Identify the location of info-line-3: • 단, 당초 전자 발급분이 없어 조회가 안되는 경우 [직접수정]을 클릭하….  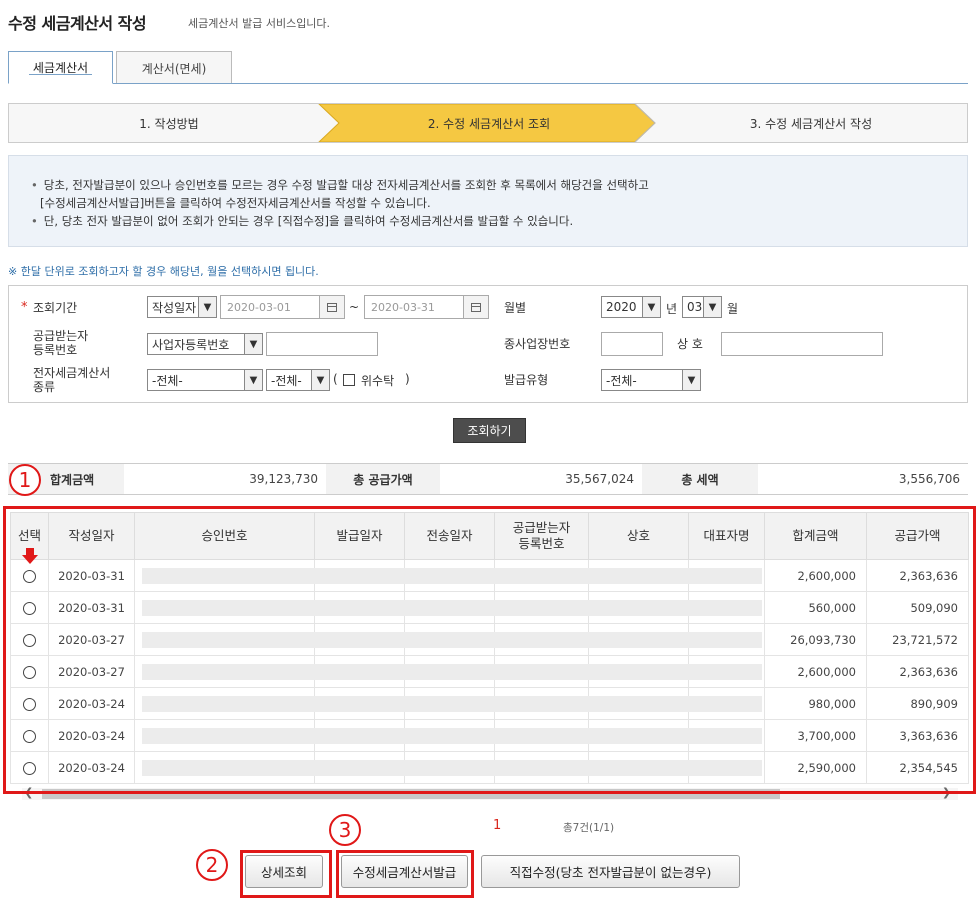
(302, 221).